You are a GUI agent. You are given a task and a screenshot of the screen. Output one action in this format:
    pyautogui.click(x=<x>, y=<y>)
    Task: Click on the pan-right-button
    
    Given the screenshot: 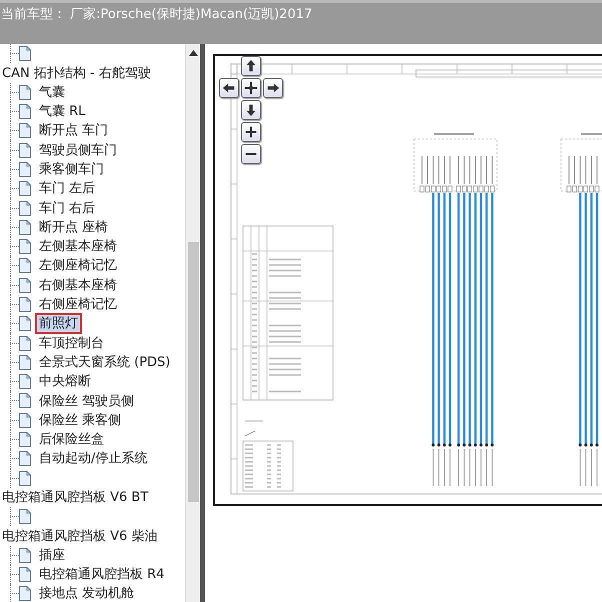 What is the action you would take?
    pyautogui.click(x=273, y=88)
    